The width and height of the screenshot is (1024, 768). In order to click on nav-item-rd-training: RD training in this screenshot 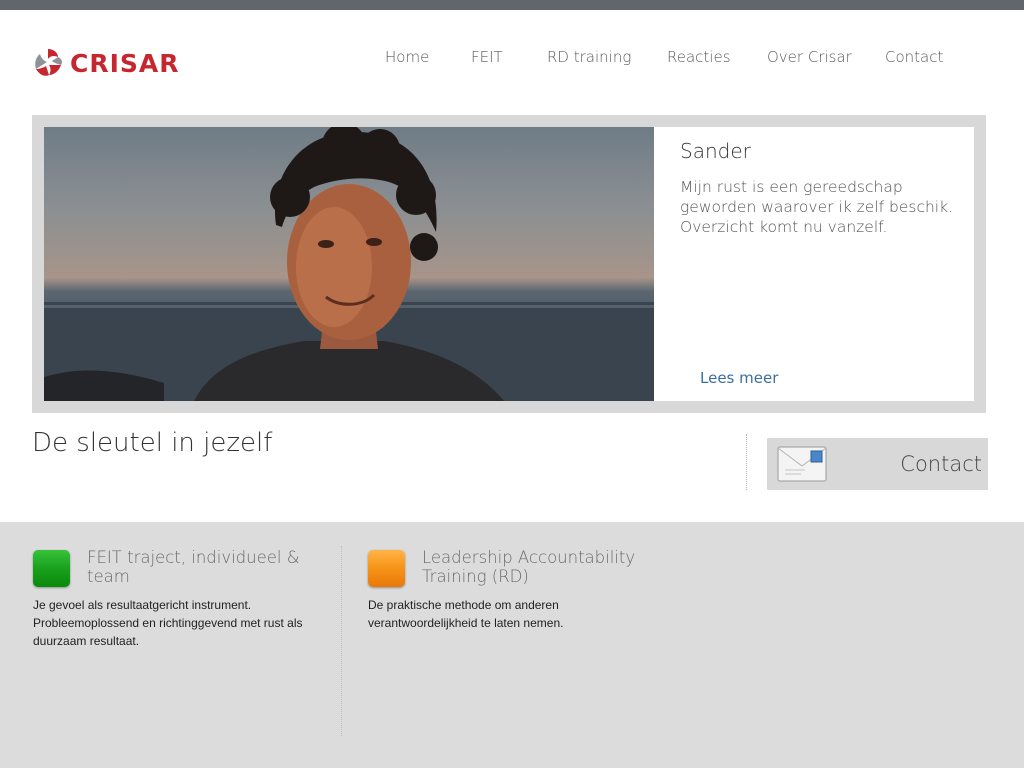, I will do `click(589, 57)`.